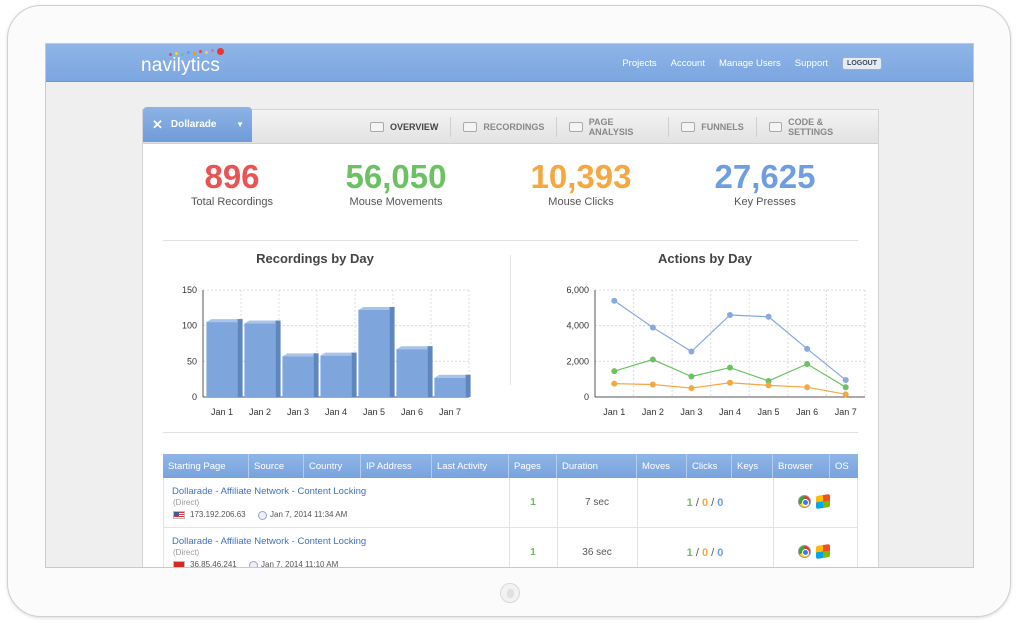 This screenshot has height=623, width=1019. What do you see at coordinates (765, 202) in the screenshot?
I see `stat-label: Key Presses` at bounding box center [765, 202].